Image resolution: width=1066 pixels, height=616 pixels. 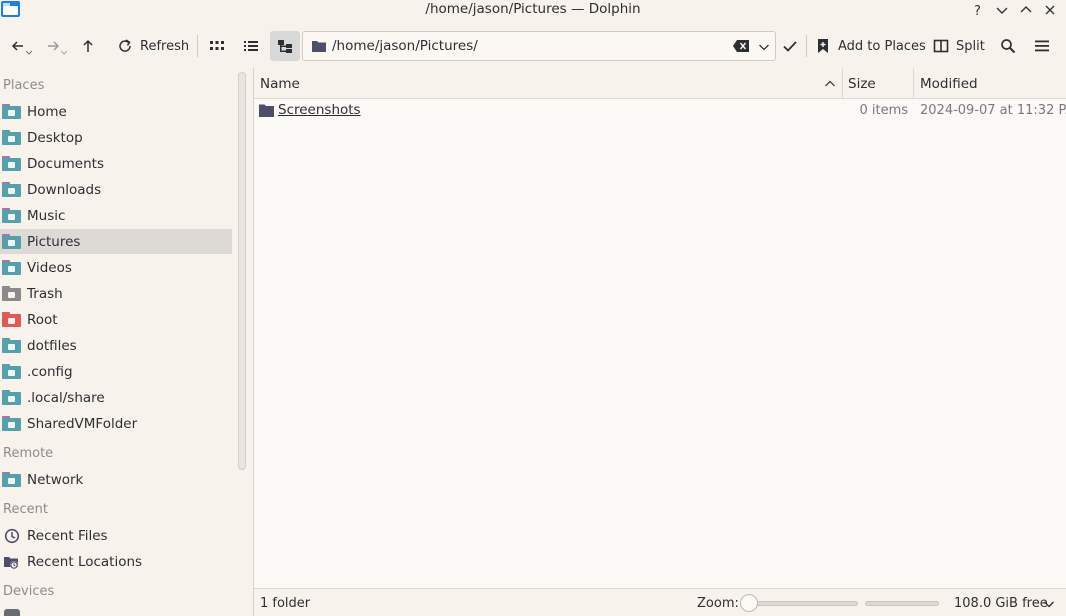 What do you see at coordinates (660, 602) in the screenshot?
I see `status-bar: 1 folder Zoom: 108.0 GiB free` at bounding box center [660, 602].